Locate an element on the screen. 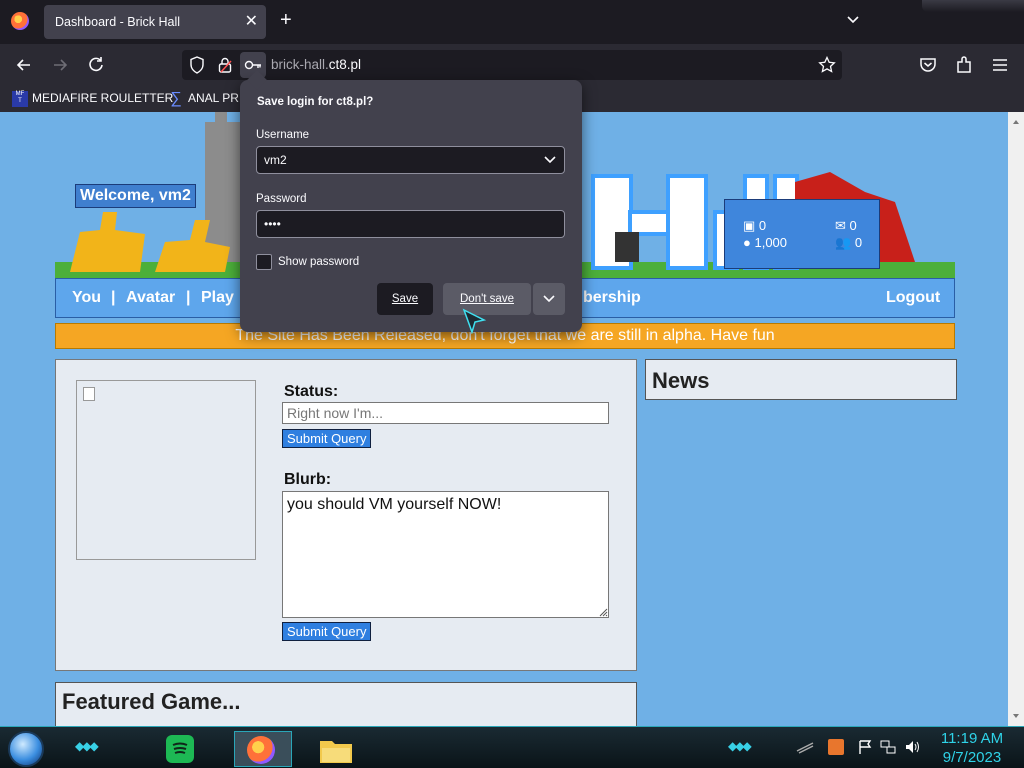 Image resolution: width=1024 pixels, height=768 pixels. spotify-icon is located at coordinates (180, 749).